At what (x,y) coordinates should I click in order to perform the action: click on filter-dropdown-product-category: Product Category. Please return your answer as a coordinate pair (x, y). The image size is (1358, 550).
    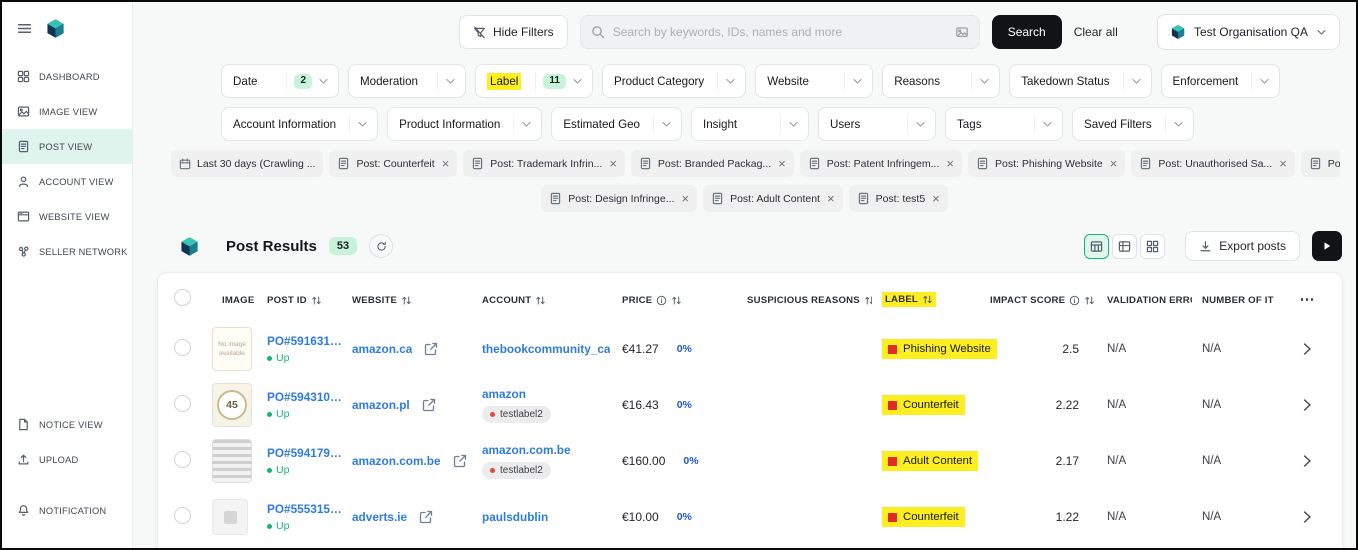
    Looking at the image, I should click on (674, 81).